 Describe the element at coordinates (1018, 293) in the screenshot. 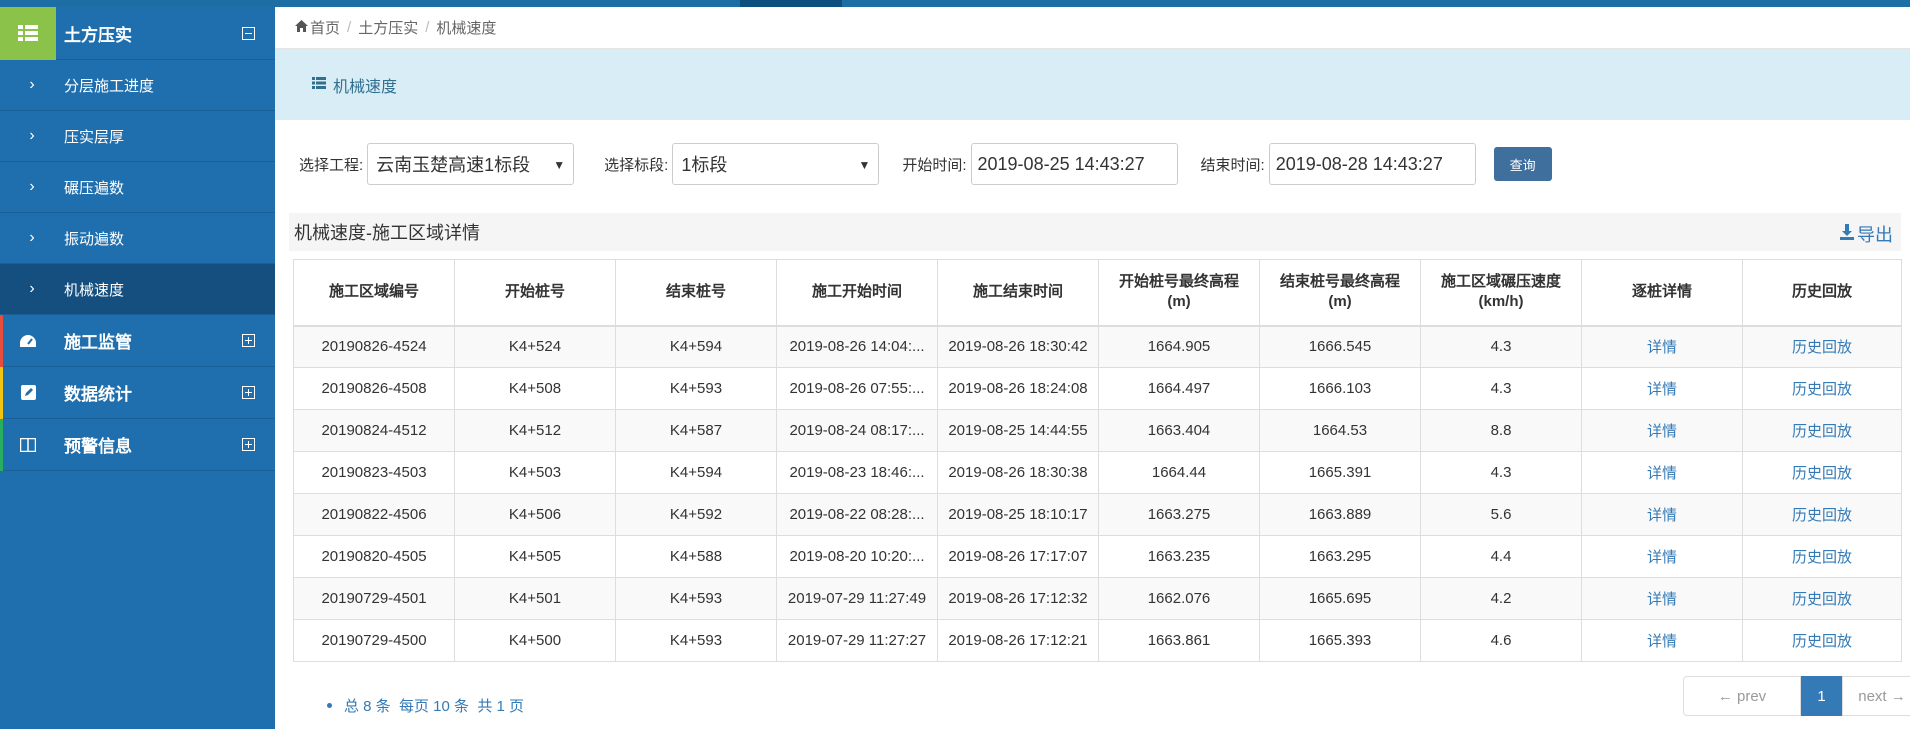

I see `column-header: 施工结束时间` at that location.